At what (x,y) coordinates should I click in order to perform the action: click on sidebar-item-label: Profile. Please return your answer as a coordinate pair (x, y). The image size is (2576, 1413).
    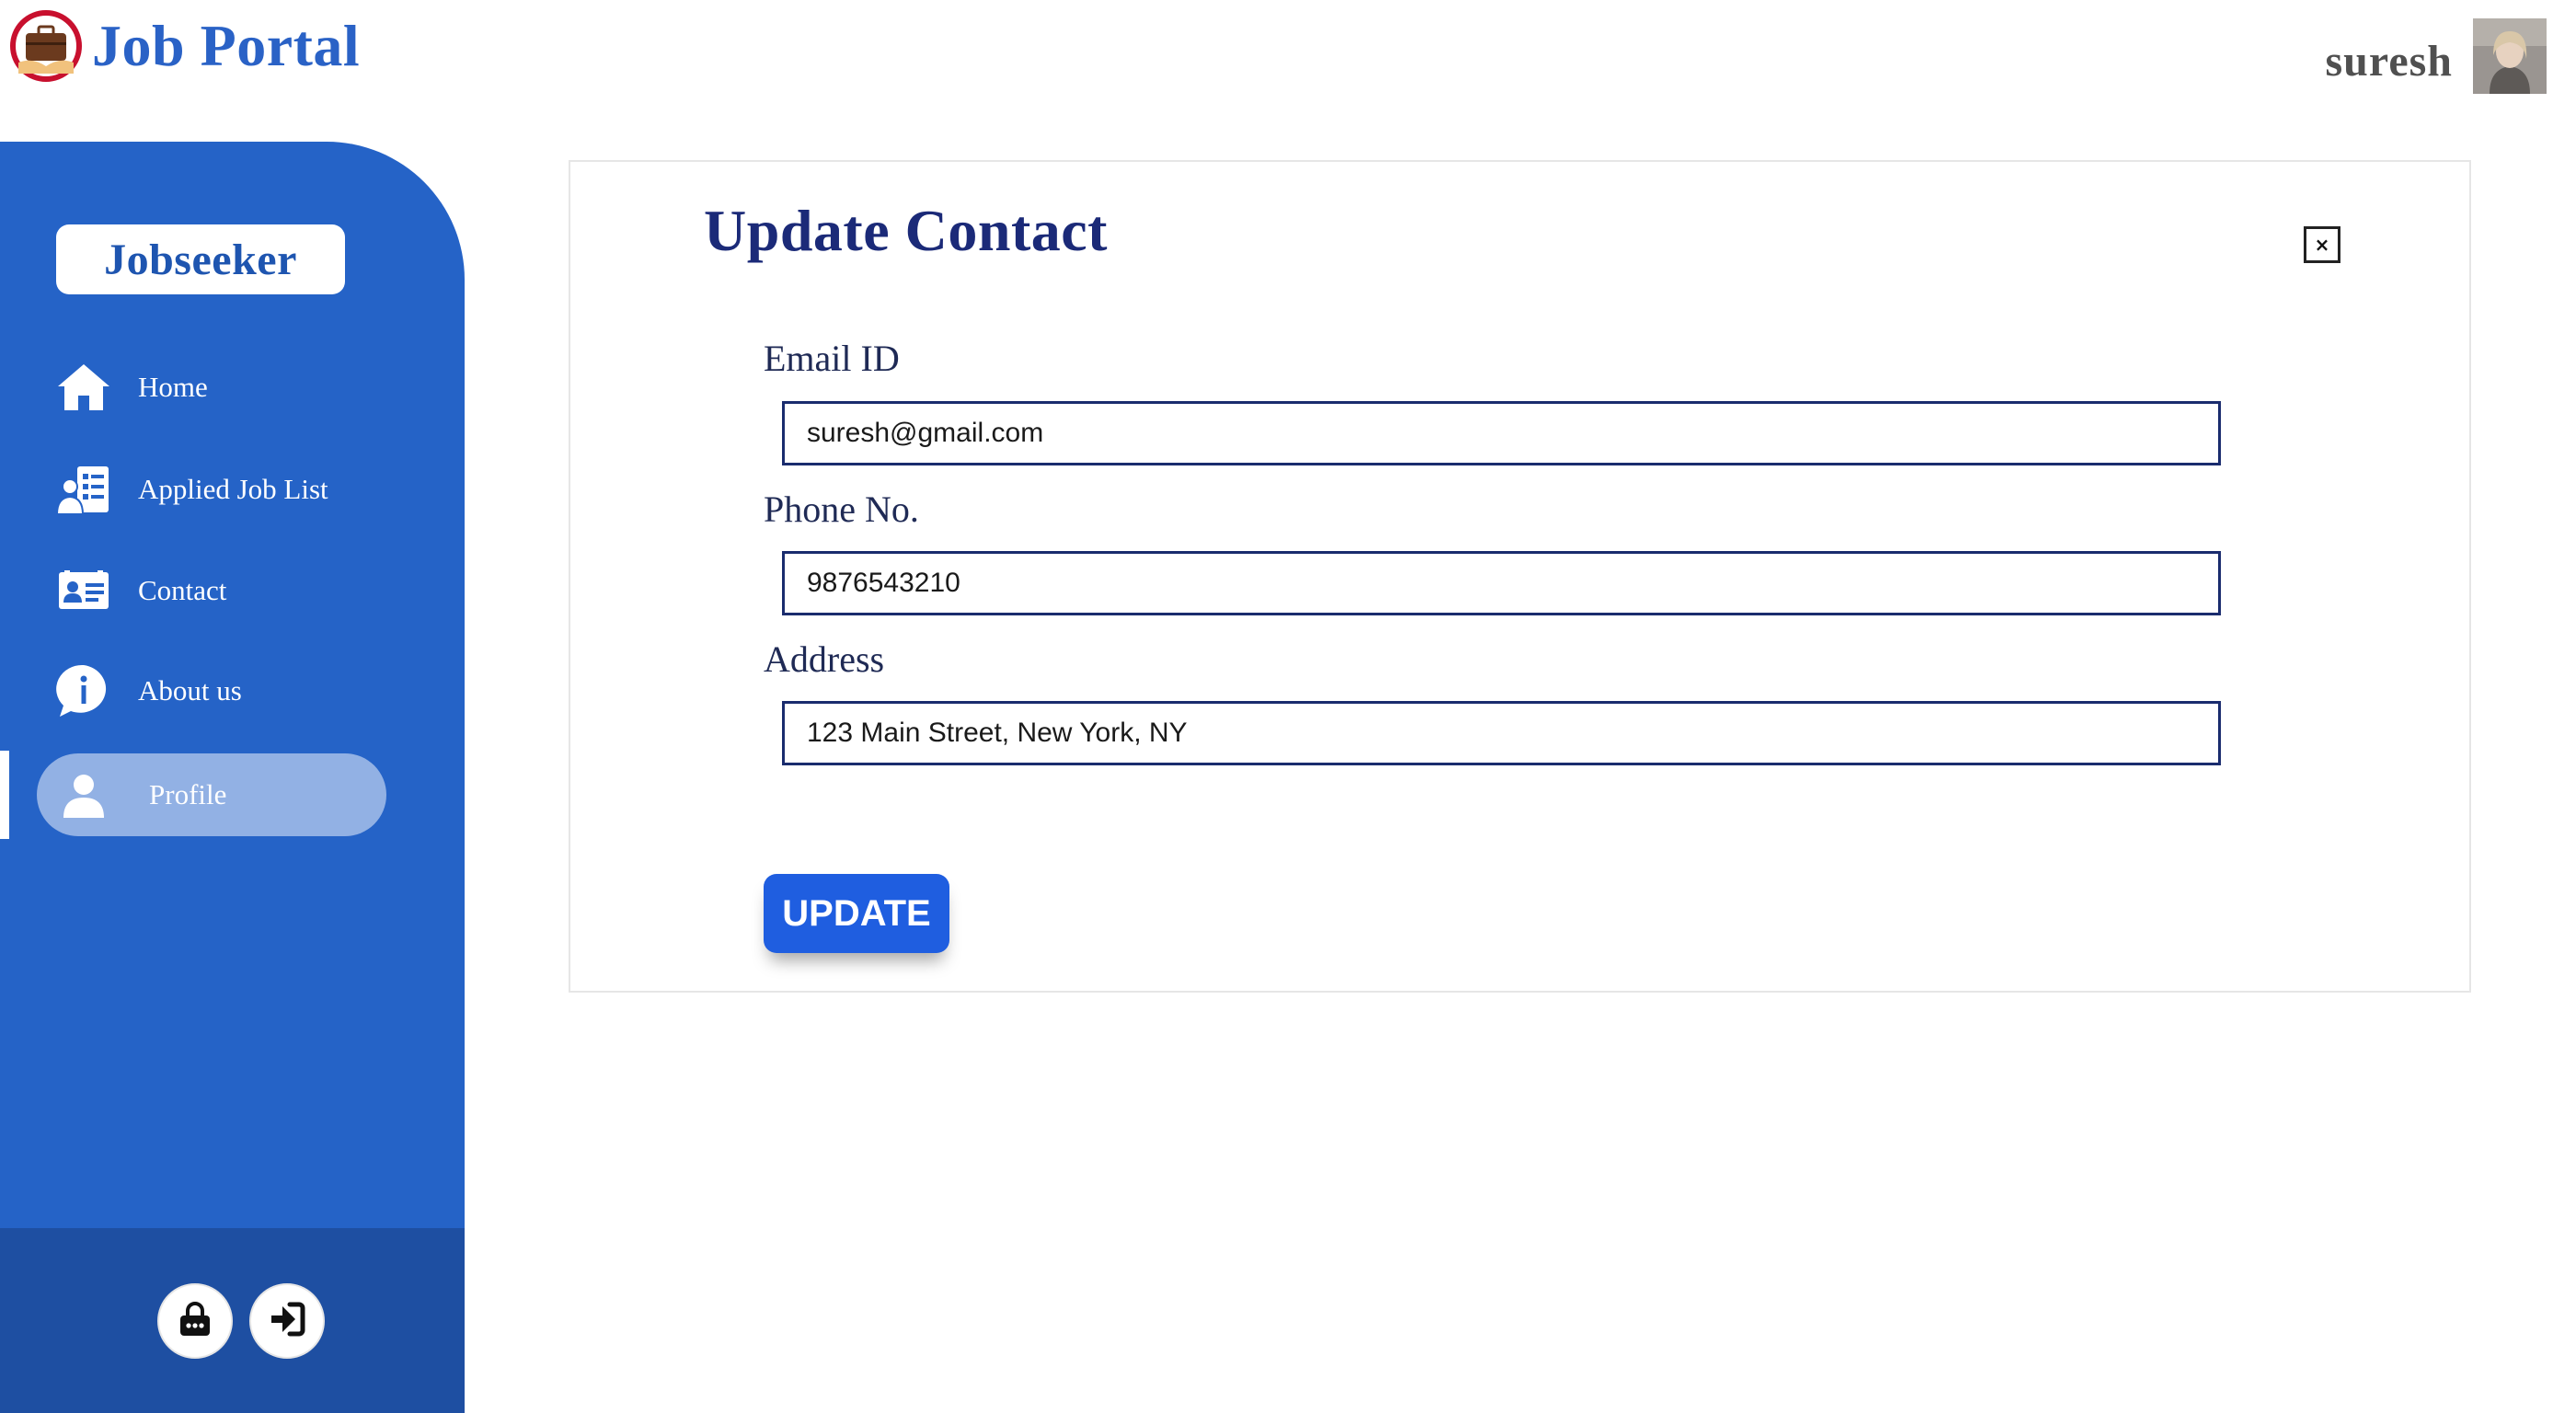
    Looking at the image, I should click on (188, 794).